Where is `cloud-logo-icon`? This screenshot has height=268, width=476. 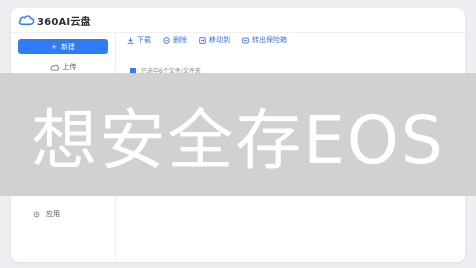 cloud-logo-icon is located at coordinates (26, 20).